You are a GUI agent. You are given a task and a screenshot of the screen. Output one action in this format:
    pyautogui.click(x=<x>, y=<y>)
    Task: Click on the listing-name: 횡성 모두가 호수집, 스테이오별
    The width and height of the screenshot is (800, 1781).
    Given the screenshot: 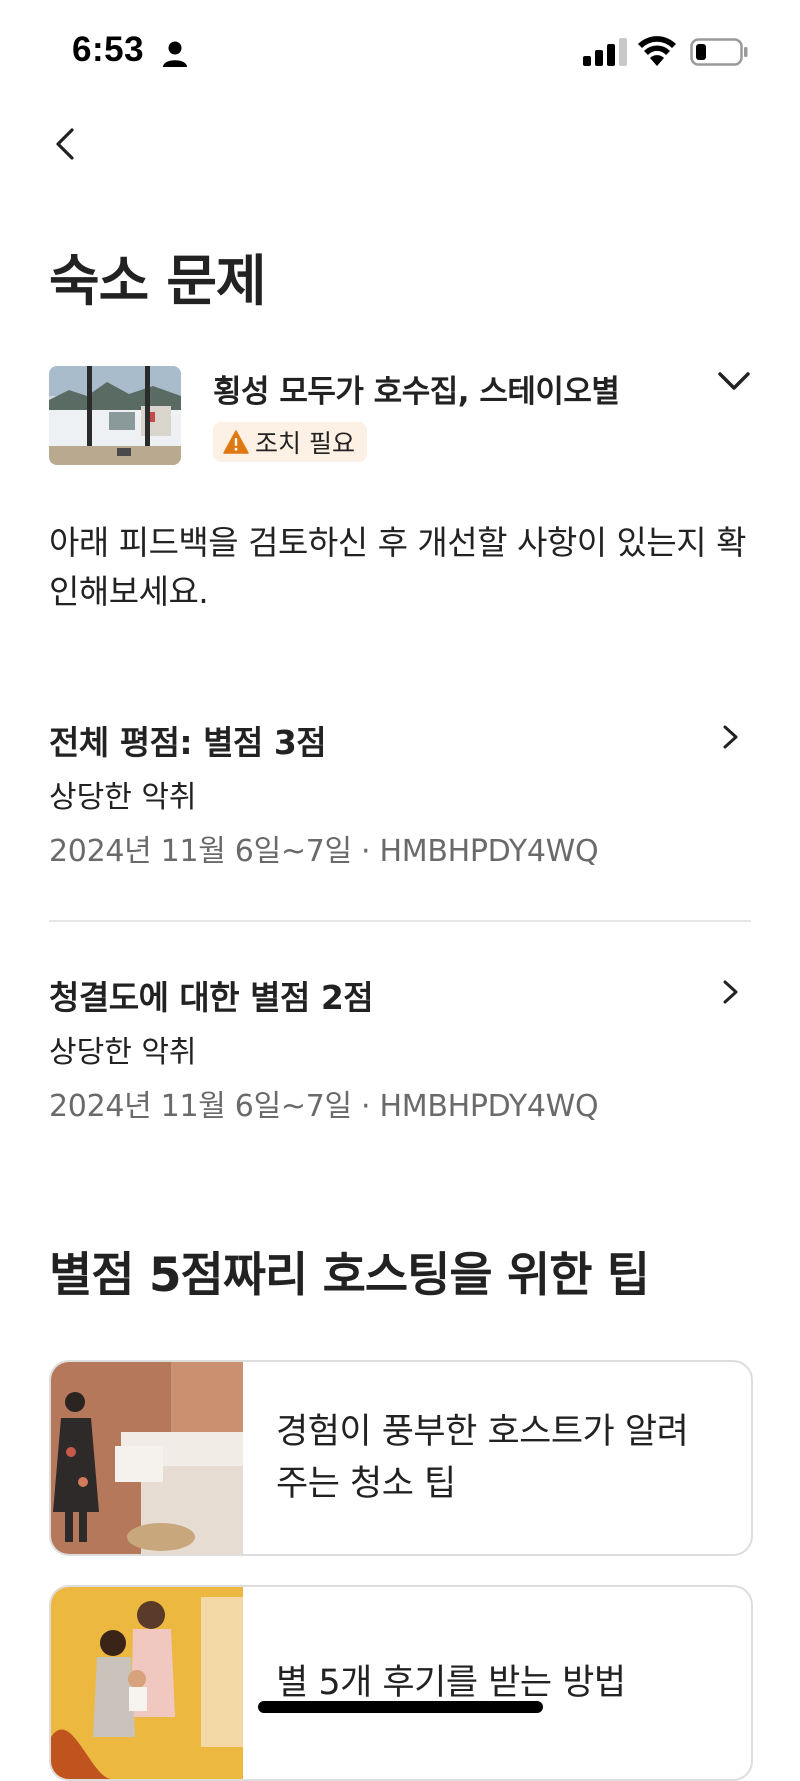 What is the action you would take?
    pyautogui.click(x=416, y=392)
    